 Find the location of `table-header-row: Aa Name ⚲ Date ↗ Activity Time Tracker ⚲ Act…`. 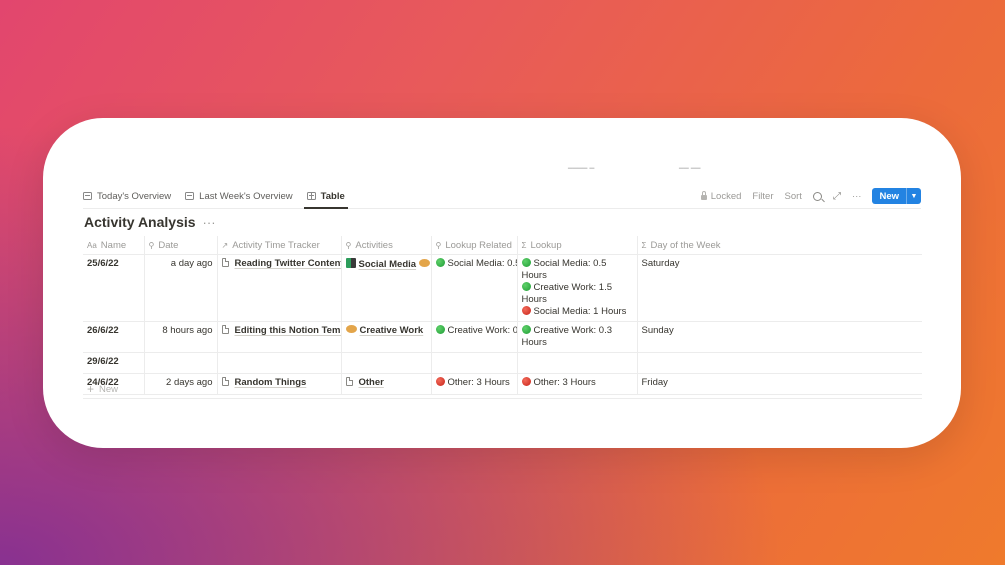

table-header-row: Aa Name ⚲ Date ↗ Activity Time Tracker ⚲ Act… is located at coordinates (502, 245).